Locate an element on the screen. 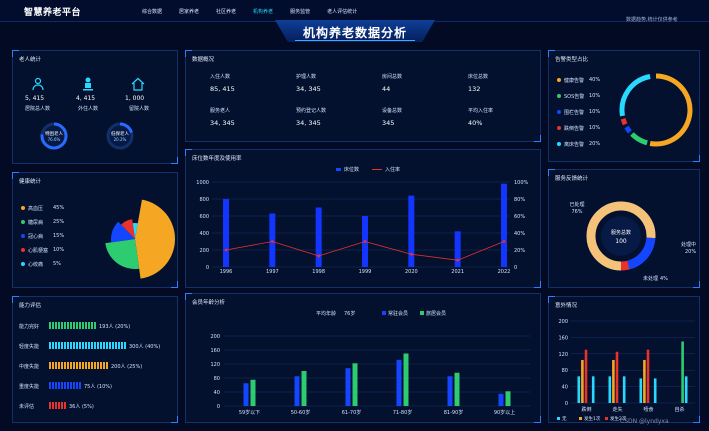 The width and height of the screenshot is (709, 431). stat-value: 1, 000 is located at coordinates (135, 98).